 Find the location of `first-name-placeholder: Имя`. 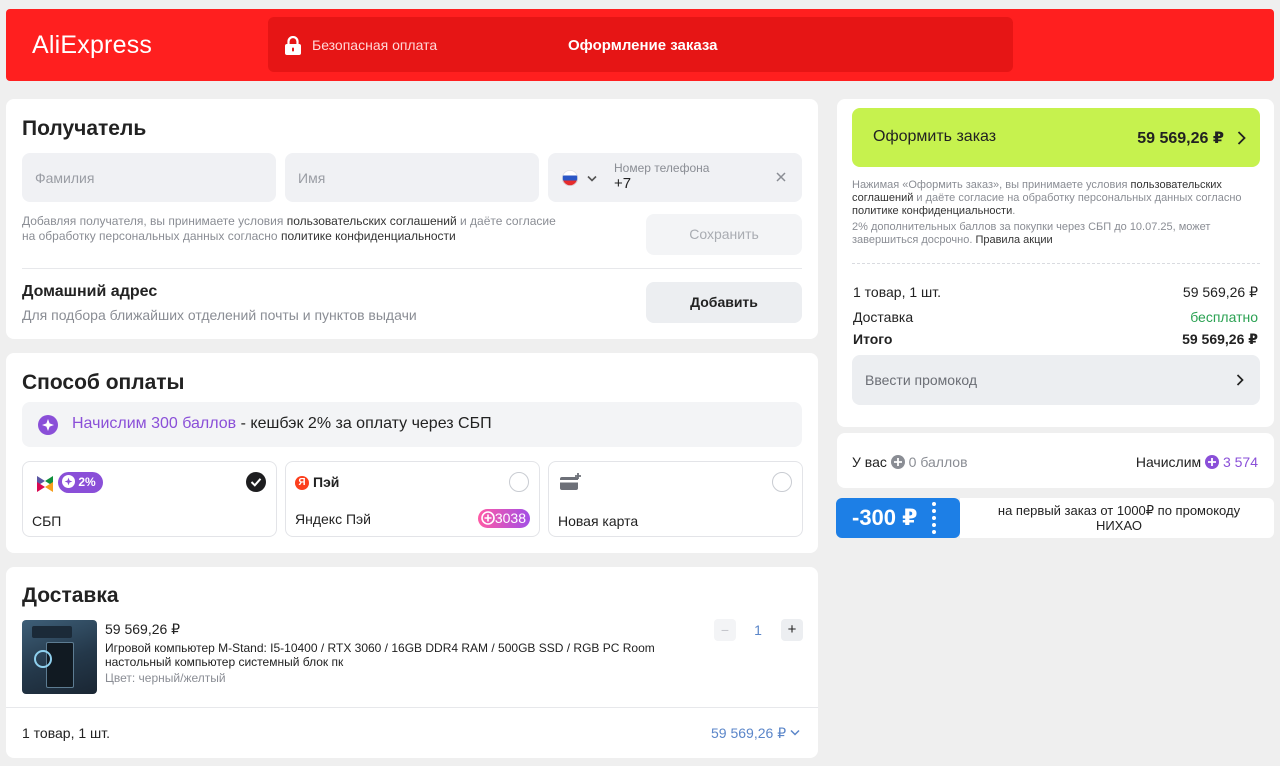

first-name-placeholder: Имя is located at coordinates (312, 178).